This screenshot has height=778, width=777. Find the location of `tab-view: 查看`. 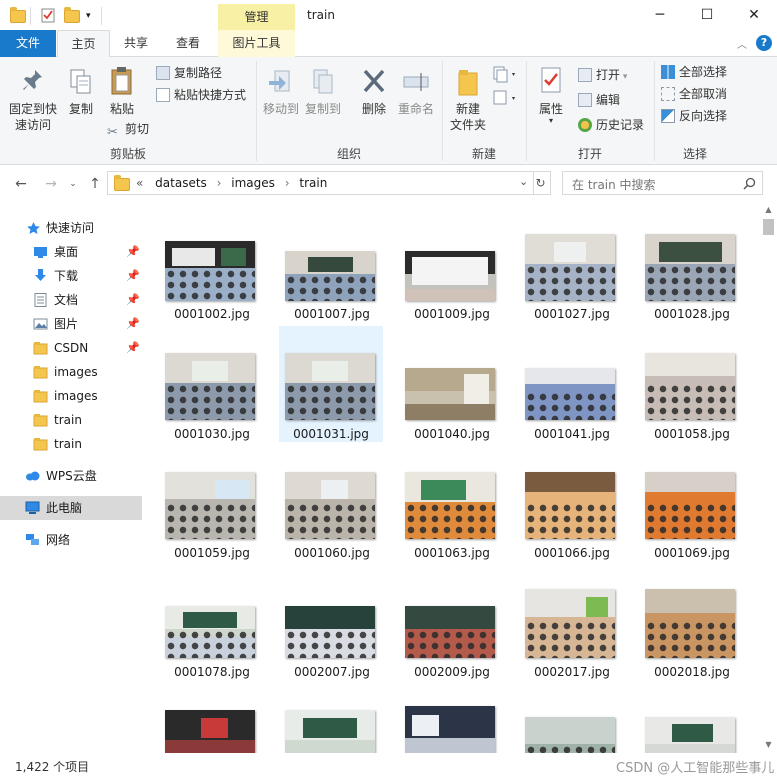

tab-view: 查看 is located at coordinates (188, 43).